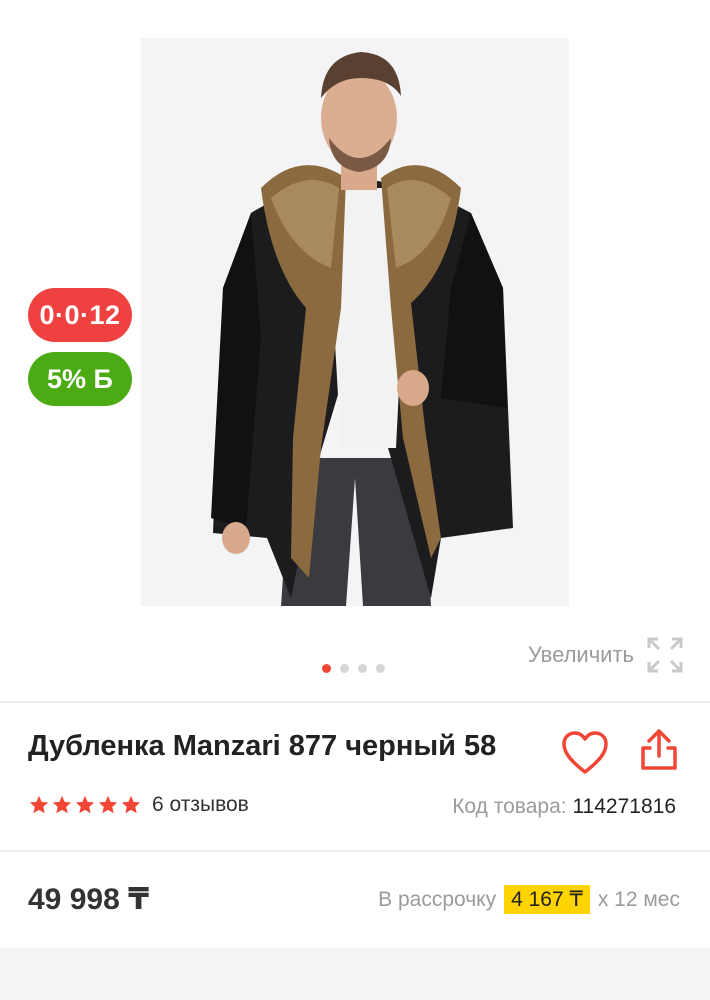 This screenshot has height=1000, width=710. Describe the element at coordinates (659, 750) in the screenshot. I see `share-icon` at that location.